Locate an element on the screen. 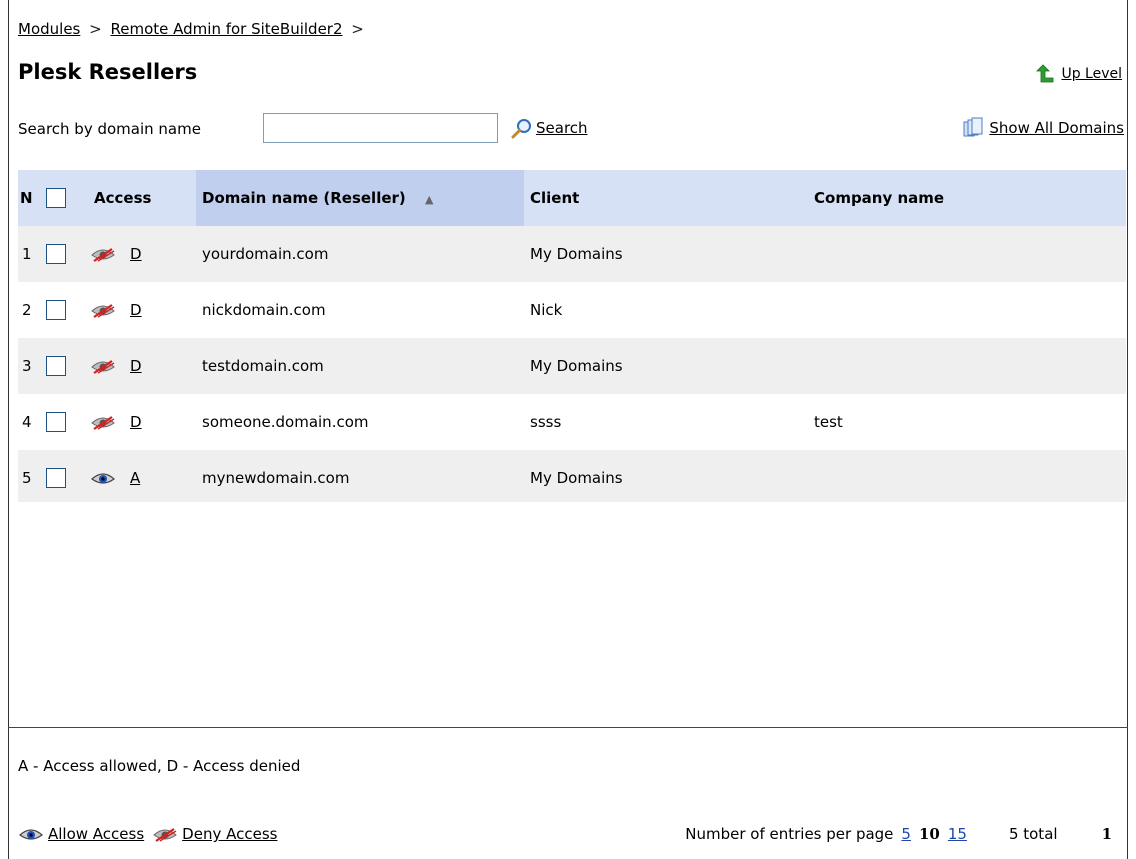  sort-ascending-icon: ▲ is located at coordinates (429, 199).